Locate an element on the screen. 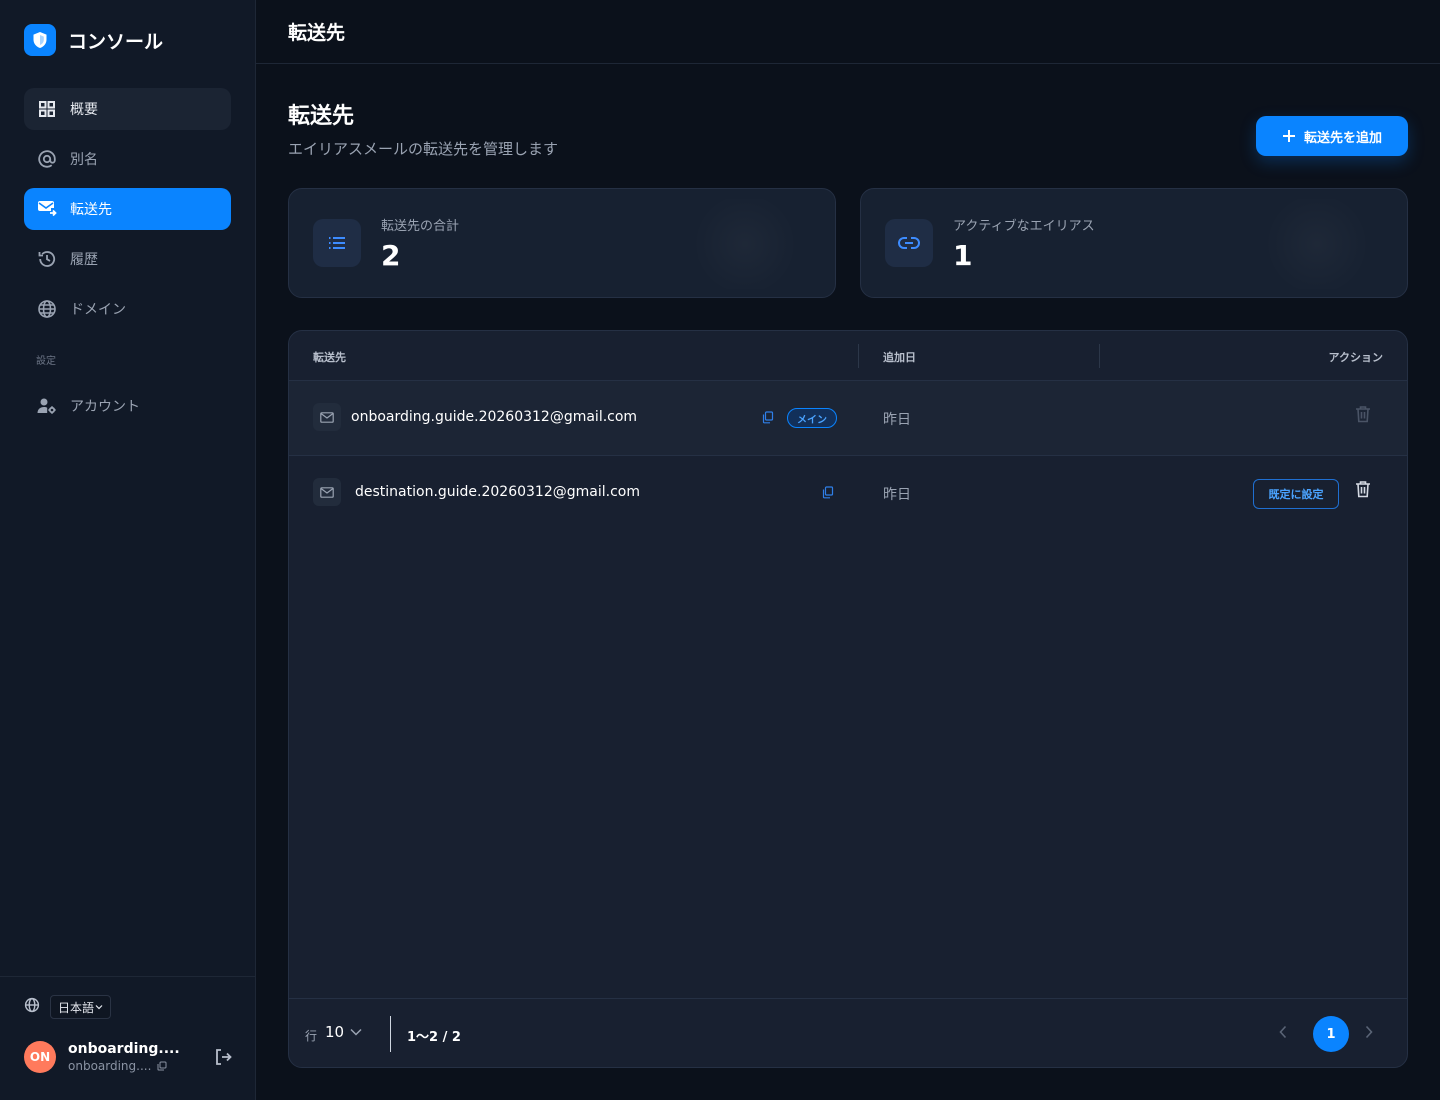  sidebar-nav: 概要 別名 転送先 履歴 ドメイン 設定 アカウント is located at coordinates (127, 261).